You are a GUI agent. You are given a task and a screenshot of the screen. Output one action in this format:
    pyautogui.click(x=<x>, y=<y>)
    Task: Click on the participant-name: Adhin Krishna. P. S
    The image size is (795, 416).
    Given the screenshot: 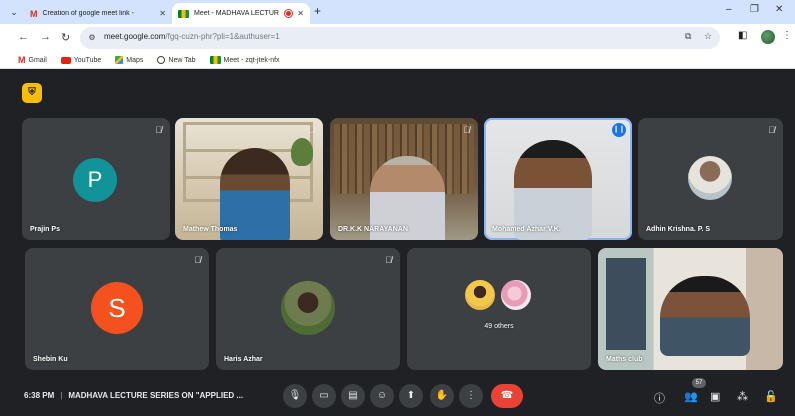 What is the action you would take?
    pyautogui.click(x=678, y=229)
    